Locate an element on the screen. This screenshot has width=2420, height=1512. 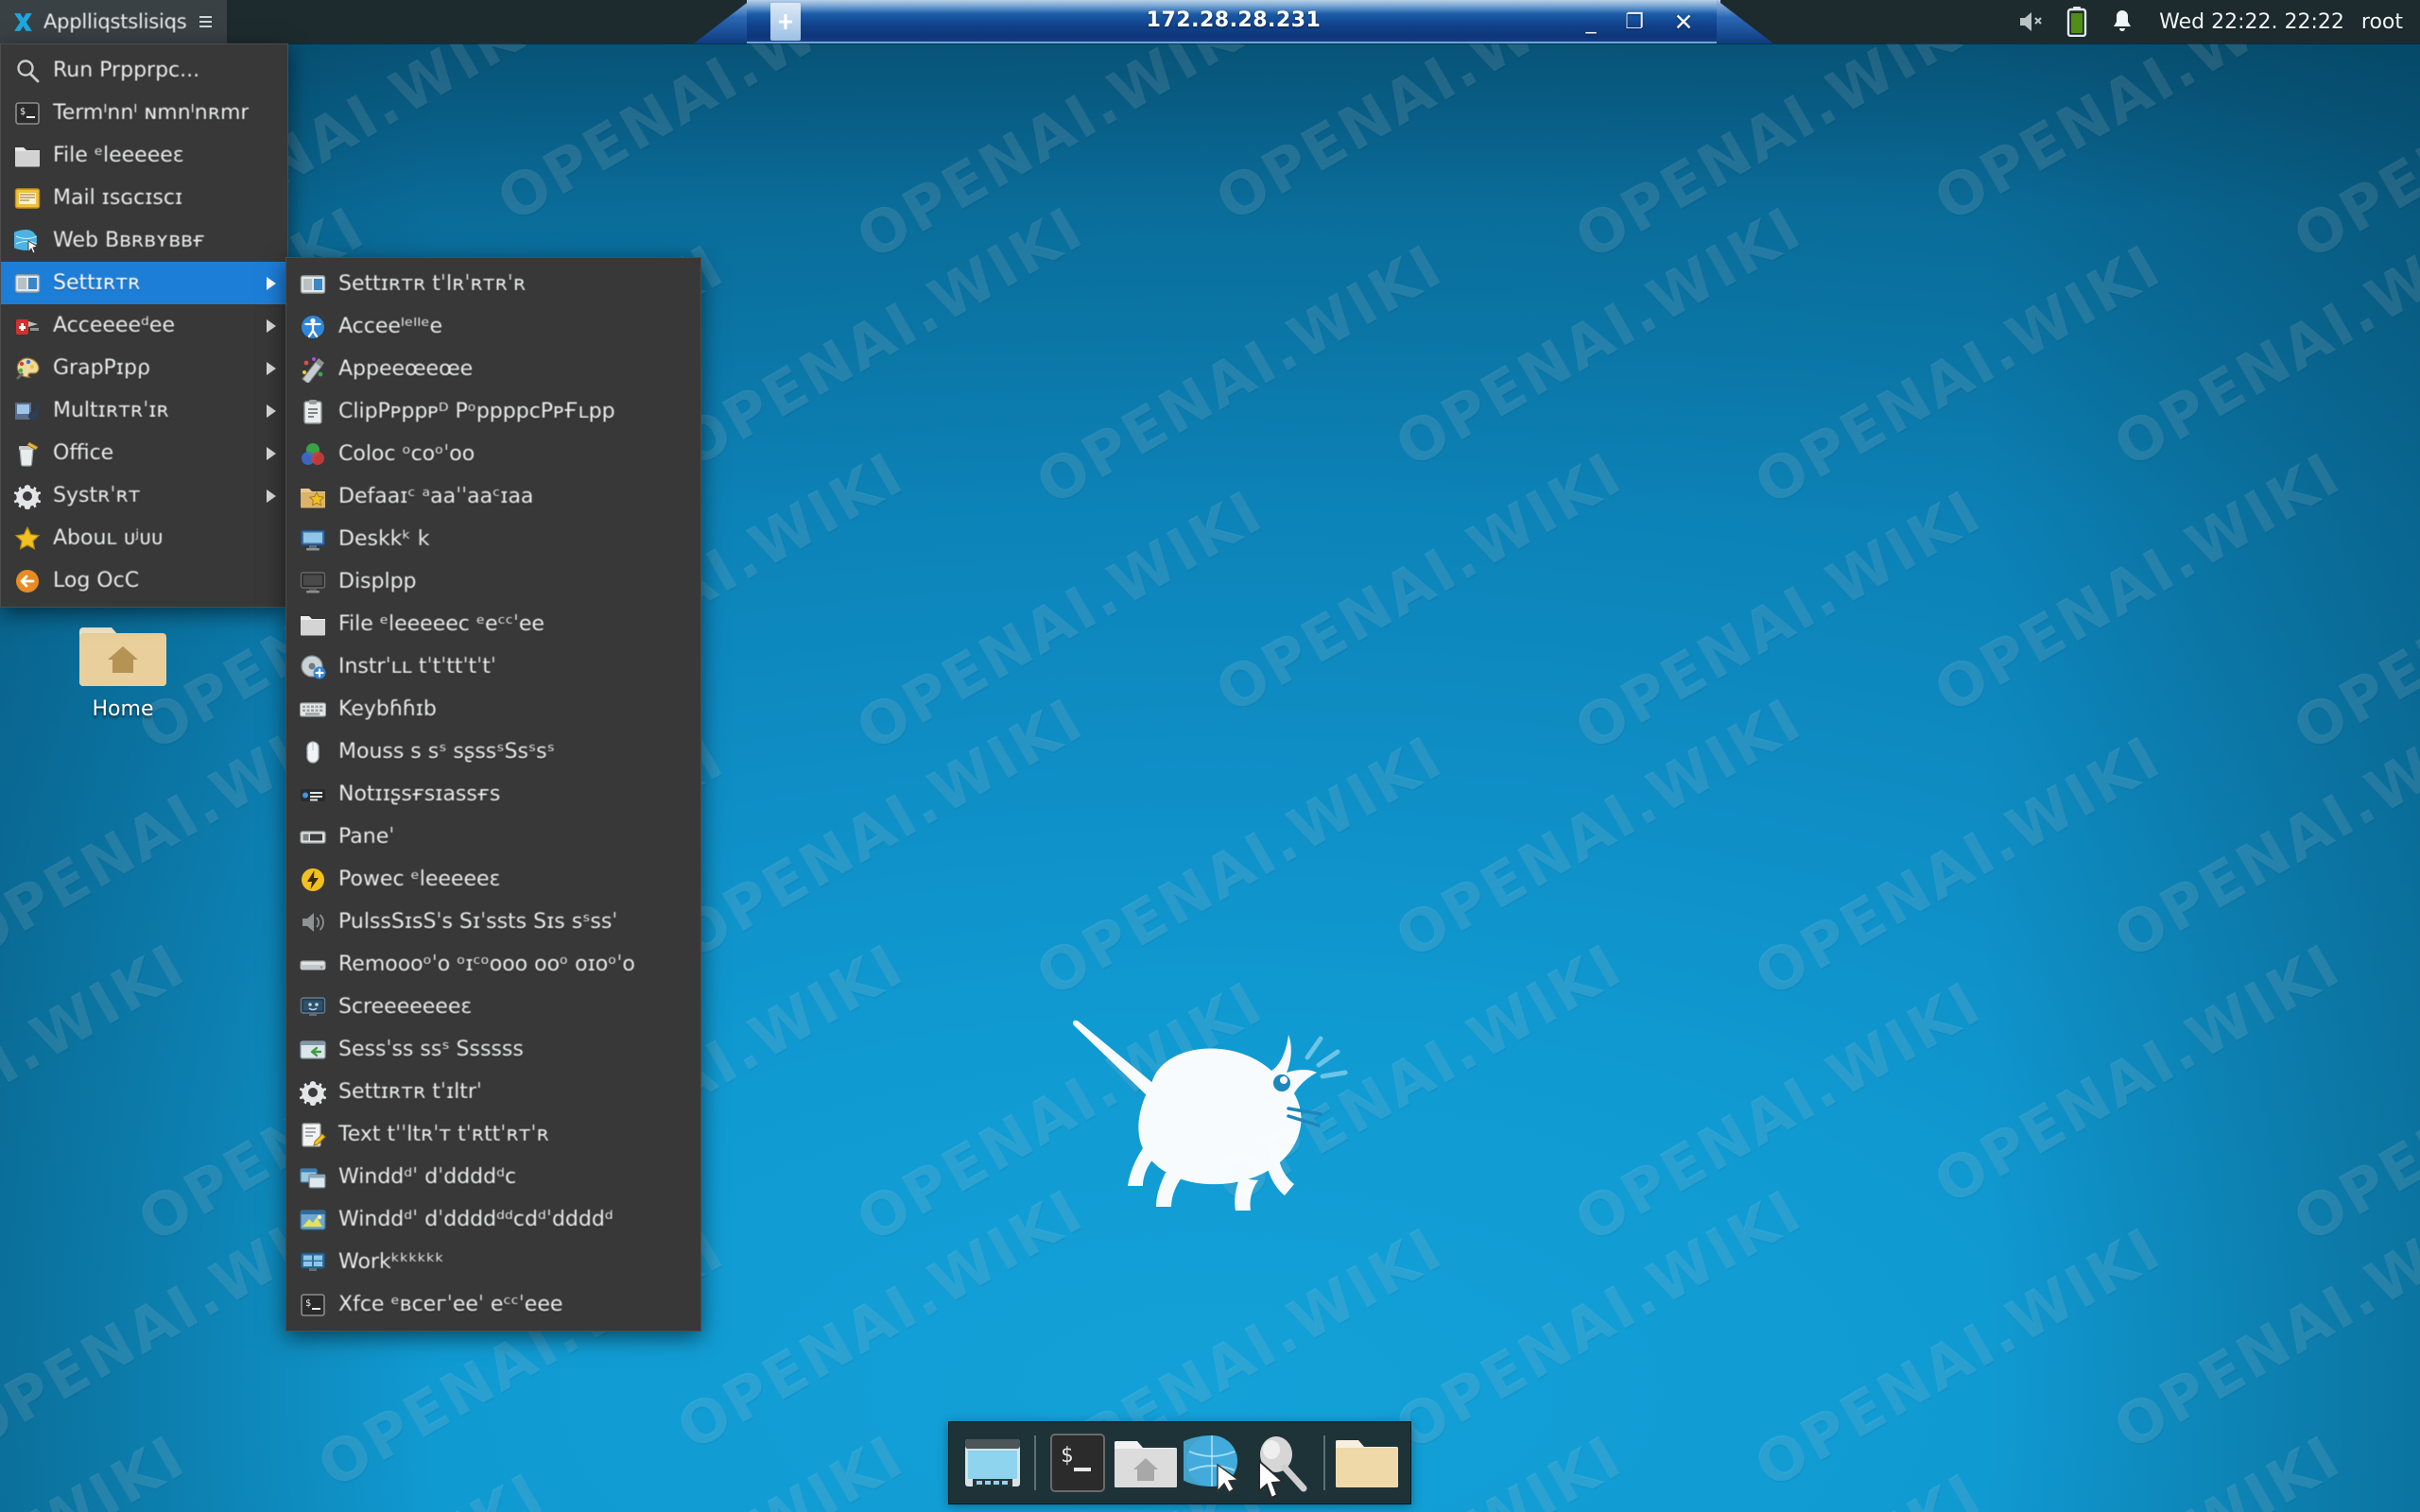
search-launcher is located at coordinates (1282, 1463).